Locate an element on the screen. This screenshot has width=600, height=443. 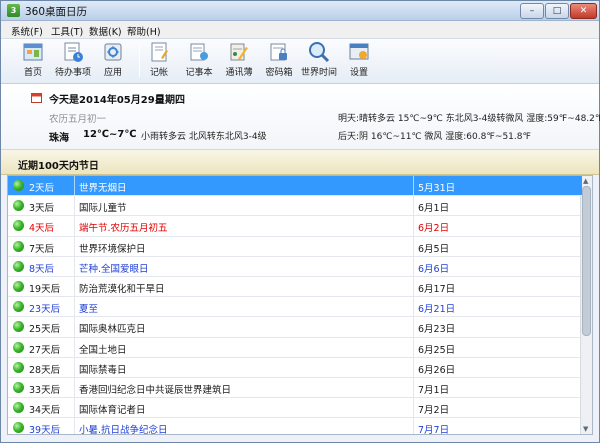
holiday-date: 6月2日 is located at coordinates (434, 229).